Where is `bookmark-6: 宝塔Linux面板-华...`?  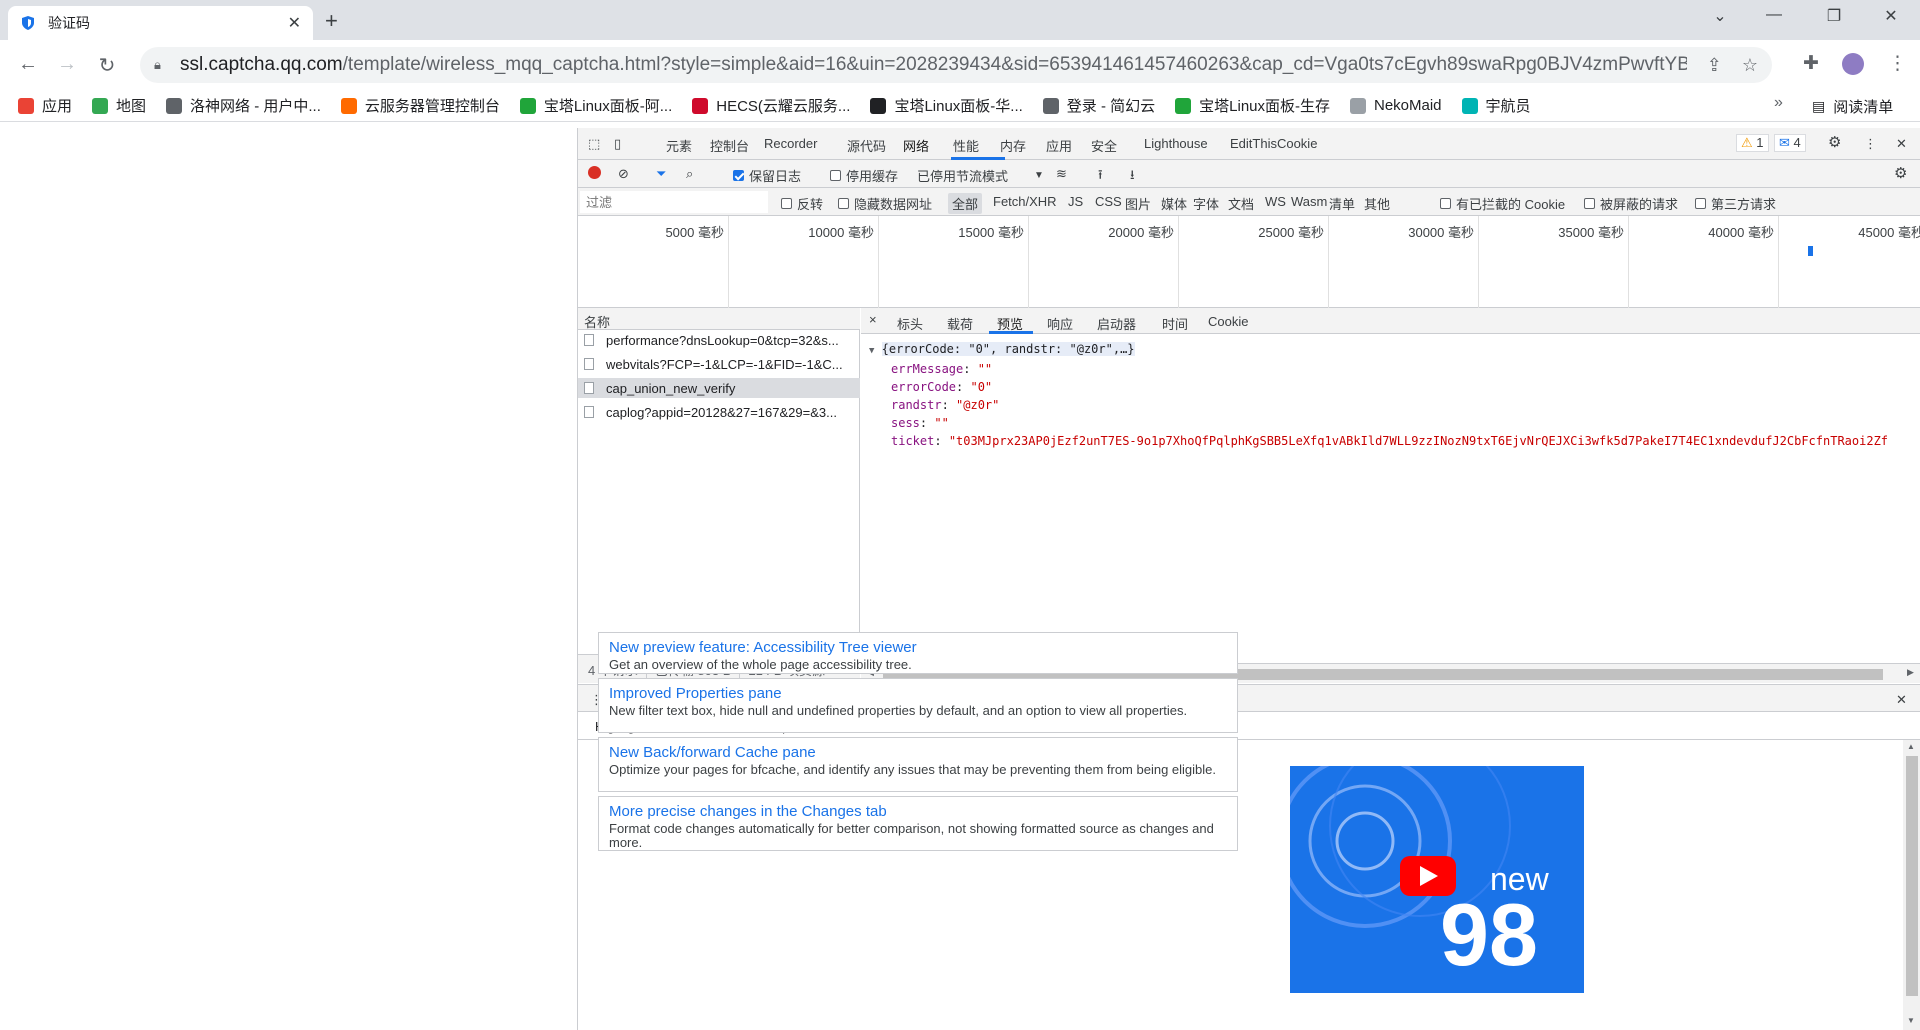
bookmark-6: 宝塔Linux面板-华... is located at coordinates (946, 105).